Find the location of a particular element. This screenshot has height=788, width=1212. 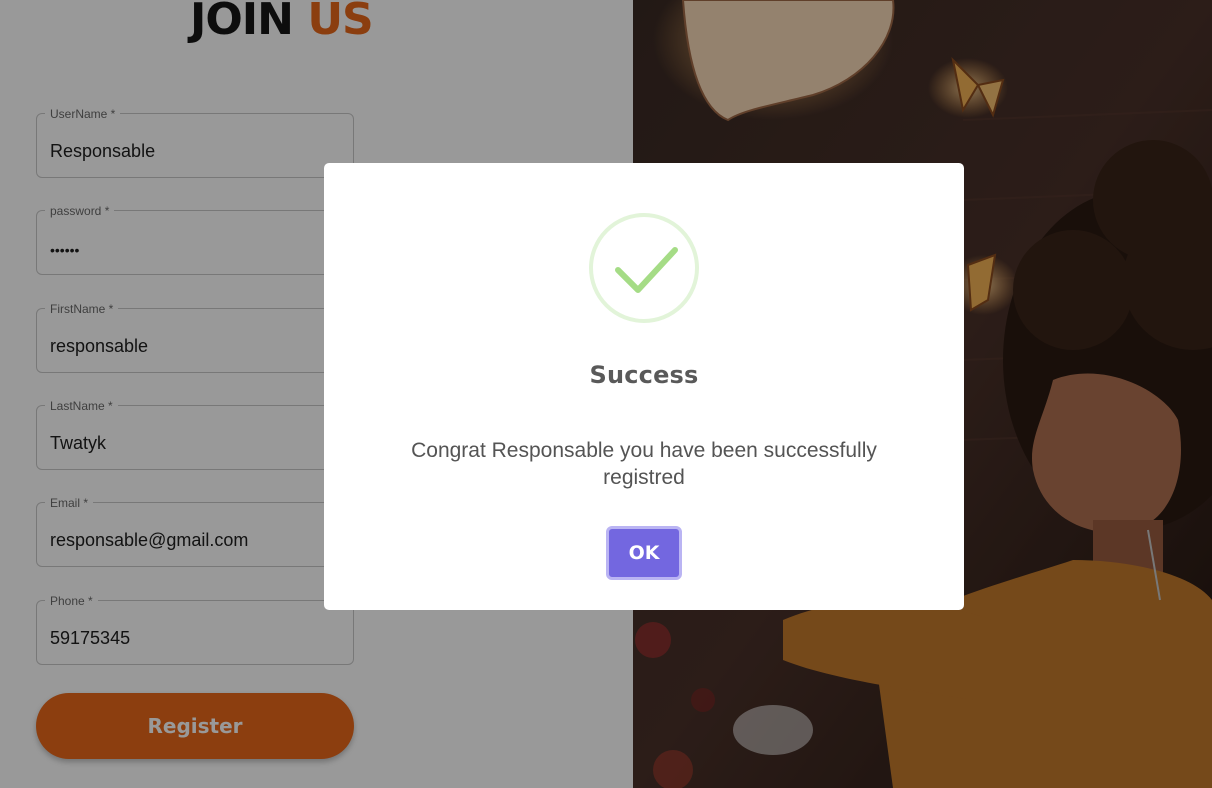

check-icon is located at coordinates (646, 270).